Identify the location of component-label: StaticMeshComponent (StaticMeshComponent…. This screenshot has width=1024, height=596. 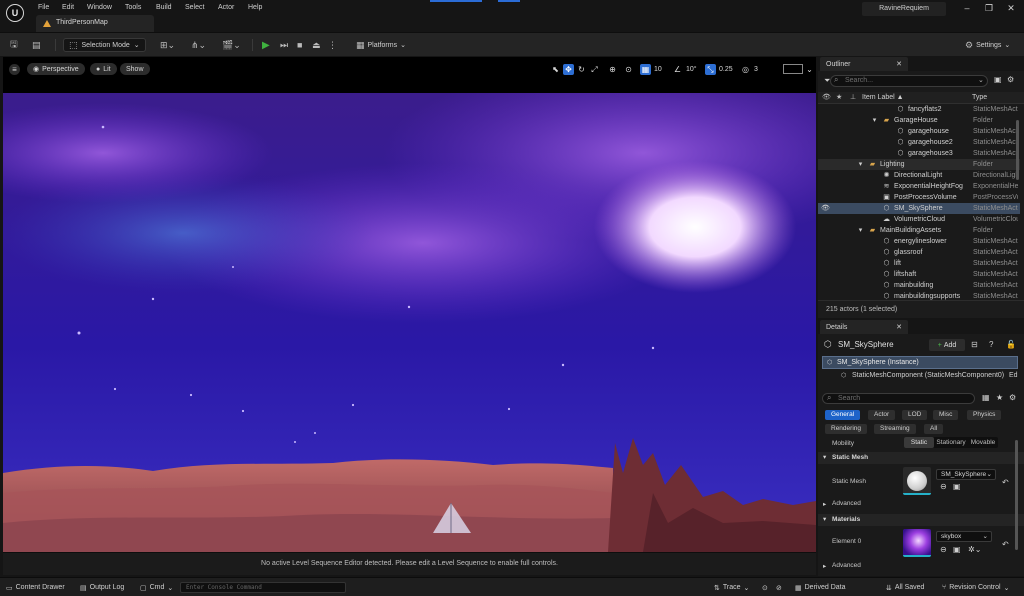
(928, 375).